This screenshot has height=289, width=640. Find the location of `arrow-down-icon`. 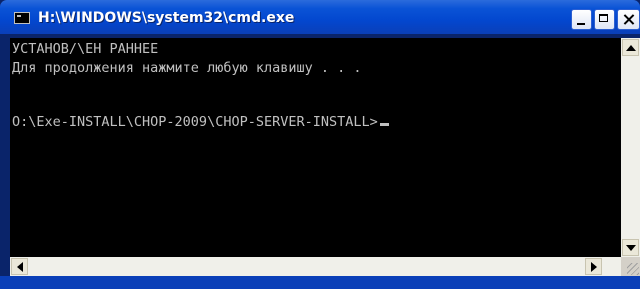

arrow-down-icon is located at coordinates (631, 248).